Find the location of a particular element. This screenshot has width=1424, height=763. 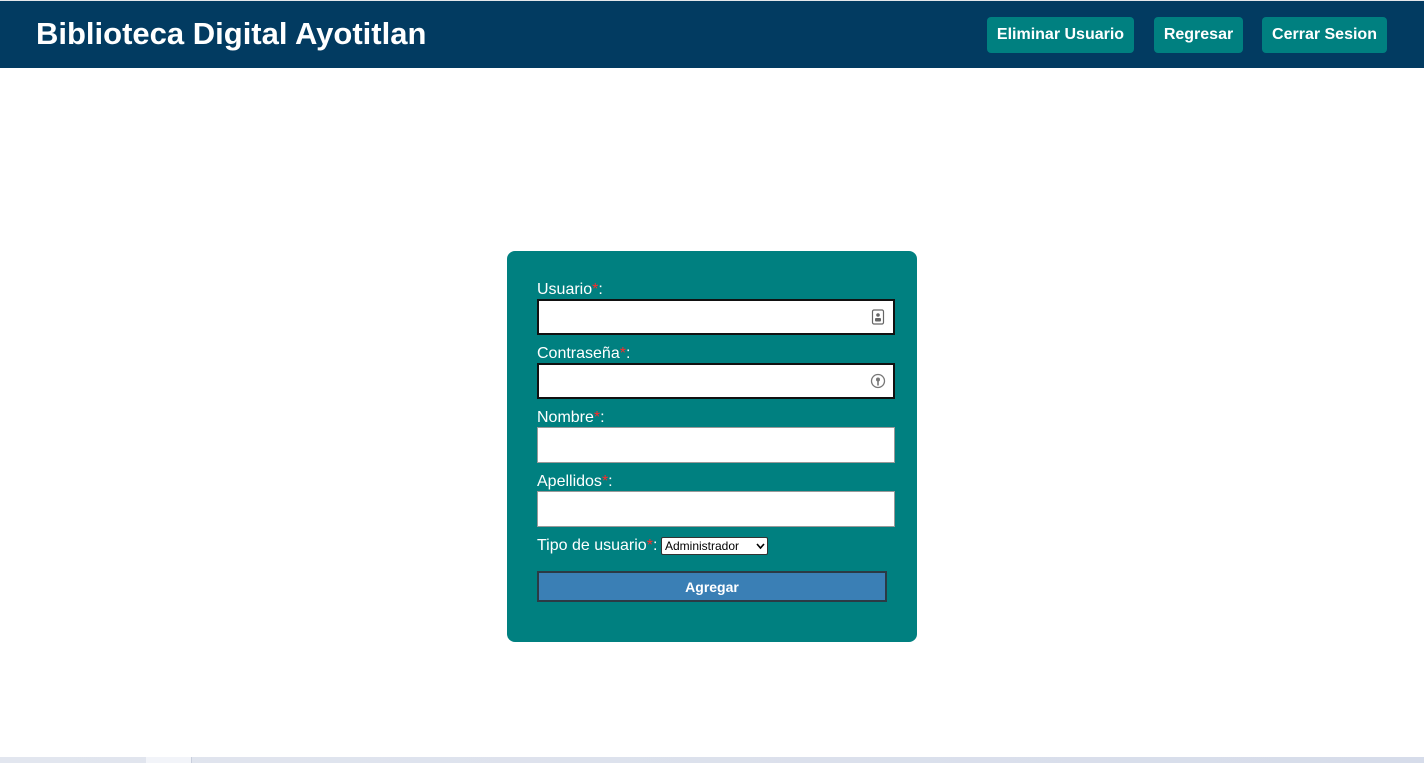

apellidos-label: Apellidos*: is located at coordinates (575, 482).